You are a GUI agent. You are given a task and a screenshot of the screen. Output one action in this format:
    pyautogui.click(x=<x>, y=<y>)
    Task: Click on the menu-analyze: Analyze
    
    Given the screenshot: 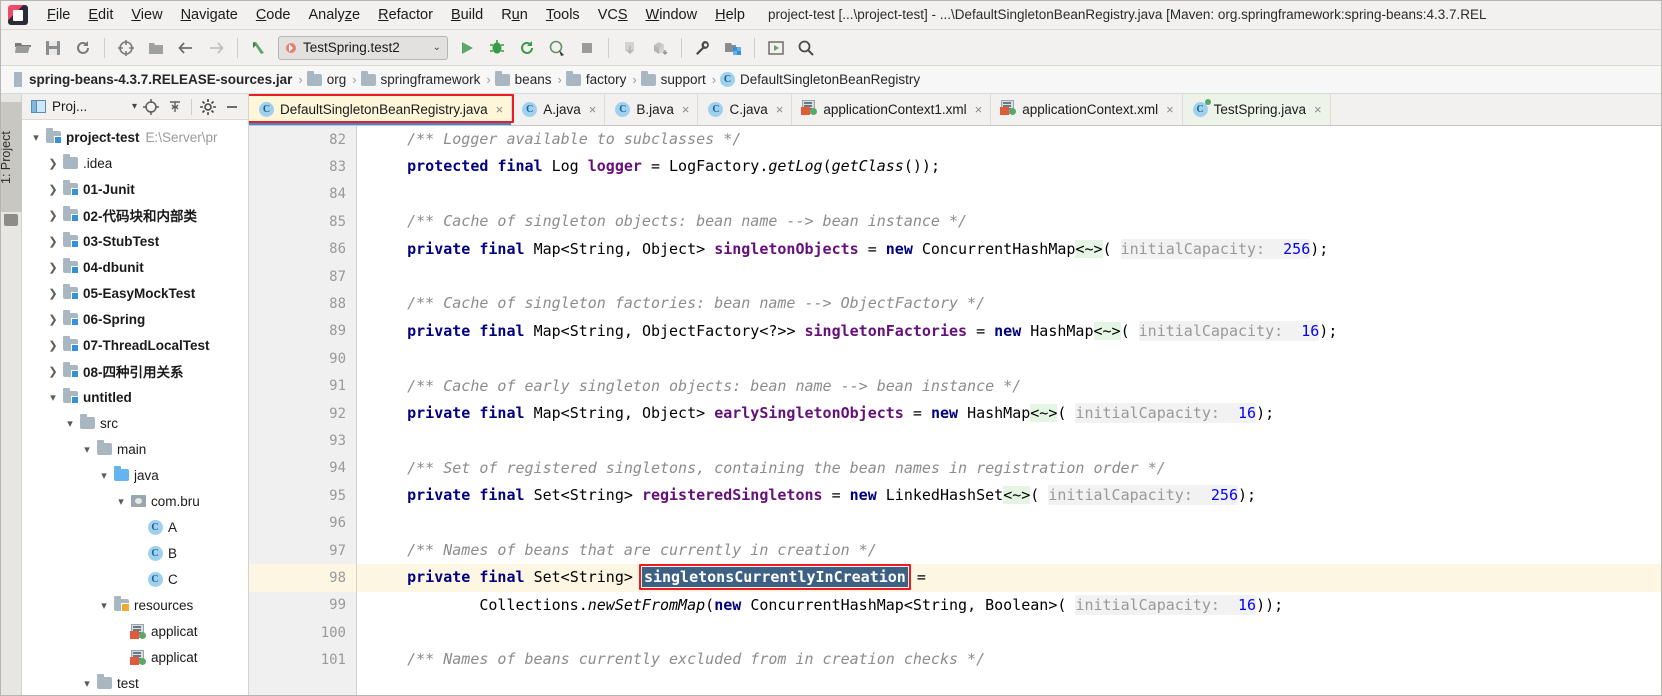 What is the action you would take?
    pyautogui.click(x=335, y=15)
    